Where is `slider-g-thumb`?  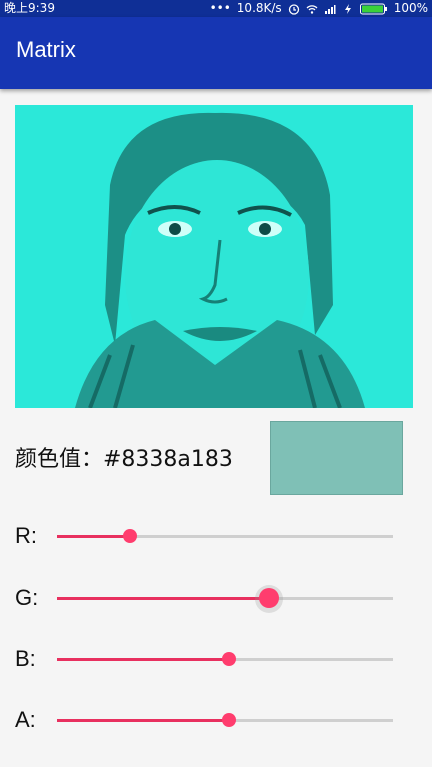
slider-g-thumb is located at coordinates (269, 598).